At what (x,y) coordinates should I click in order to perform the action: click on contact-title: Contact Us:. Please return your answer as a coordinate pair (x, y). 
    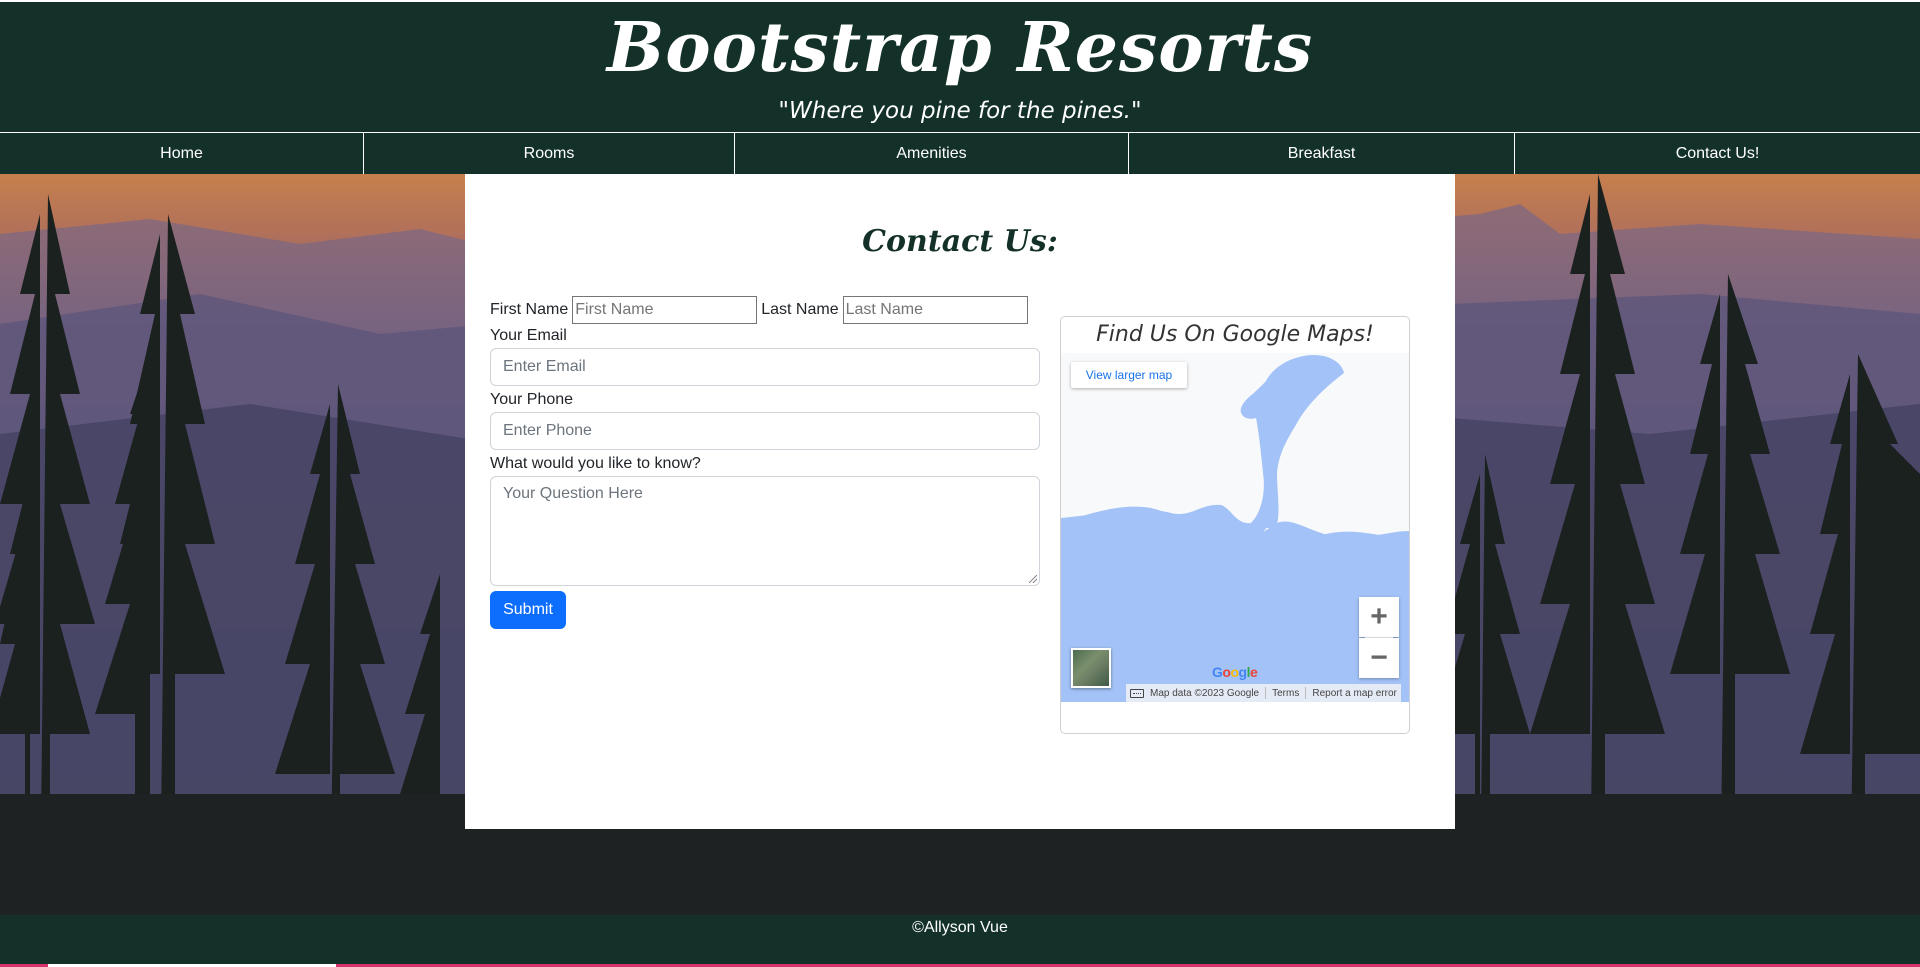
    Looking at the image, I should click on (960, 241).